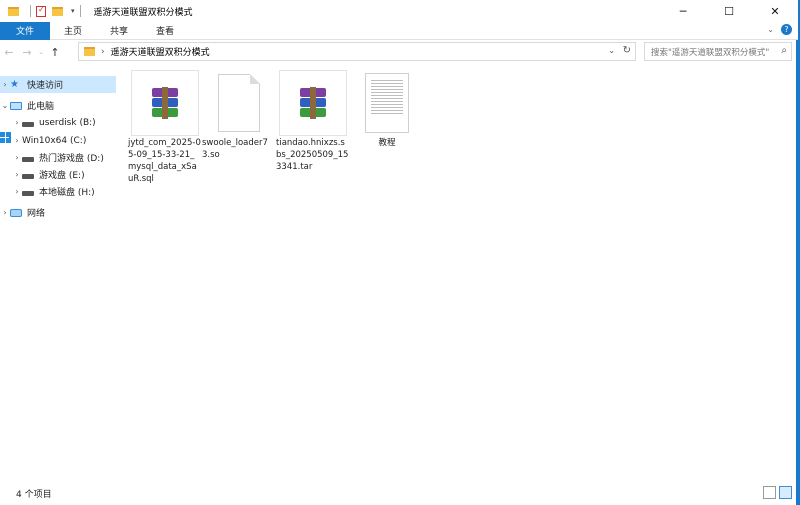 The image size is (800, 505). Describe the element at coordinates (9, 52) in the screenshot. I see `back-button: ←` at that location.